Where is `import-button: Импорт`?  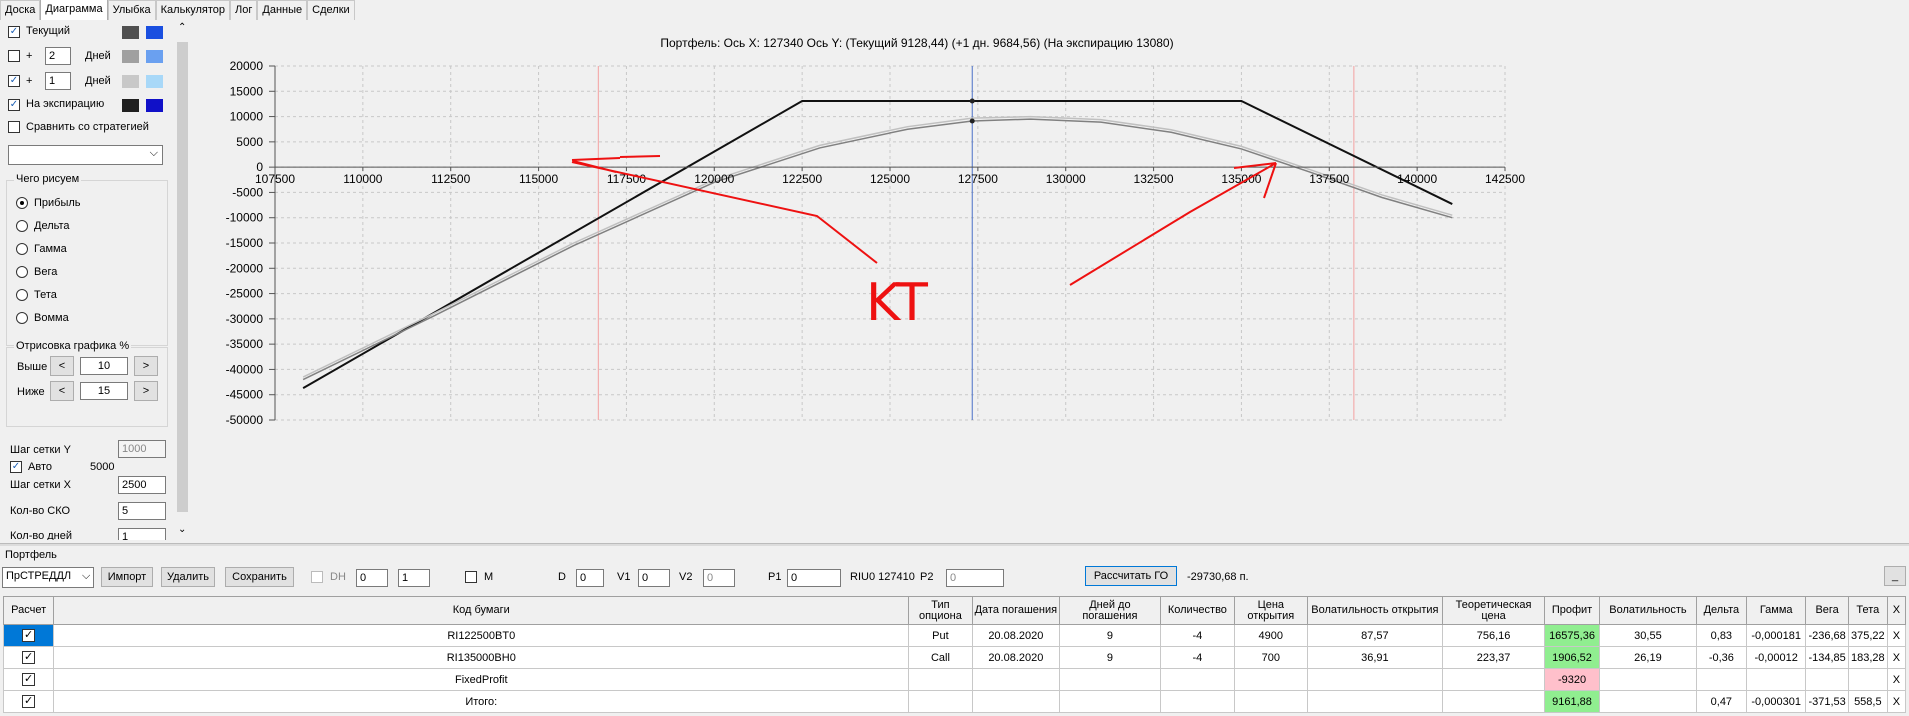
import-button: Импорт is located at coordinates (127, 577).